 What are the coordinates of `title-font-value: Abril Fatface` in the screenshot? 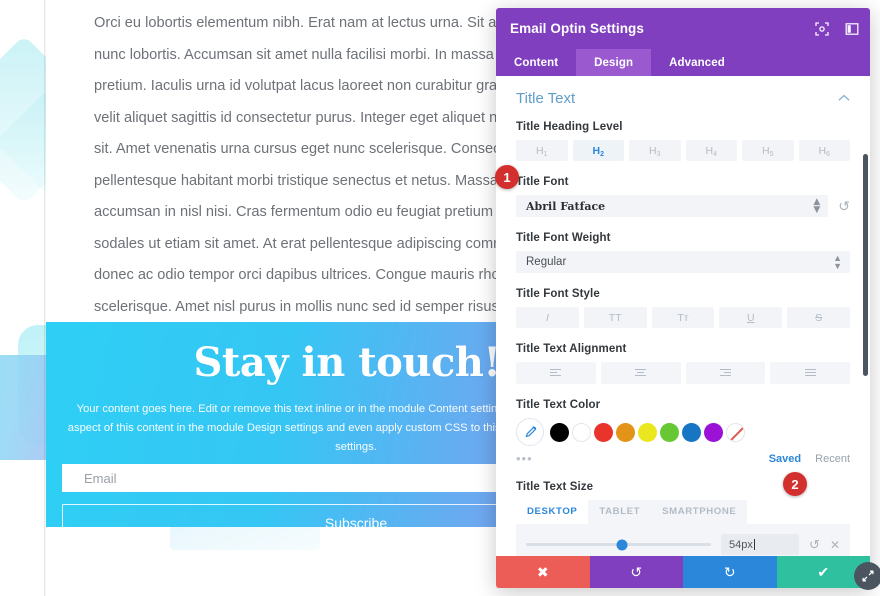 It's located at (566, 206).